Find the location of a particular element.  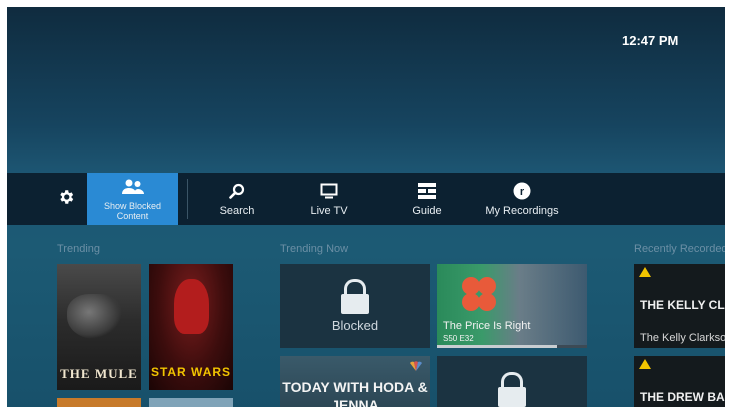

show-title-art: THE DREW BARRYMORE is located at coordinates (686, 397).